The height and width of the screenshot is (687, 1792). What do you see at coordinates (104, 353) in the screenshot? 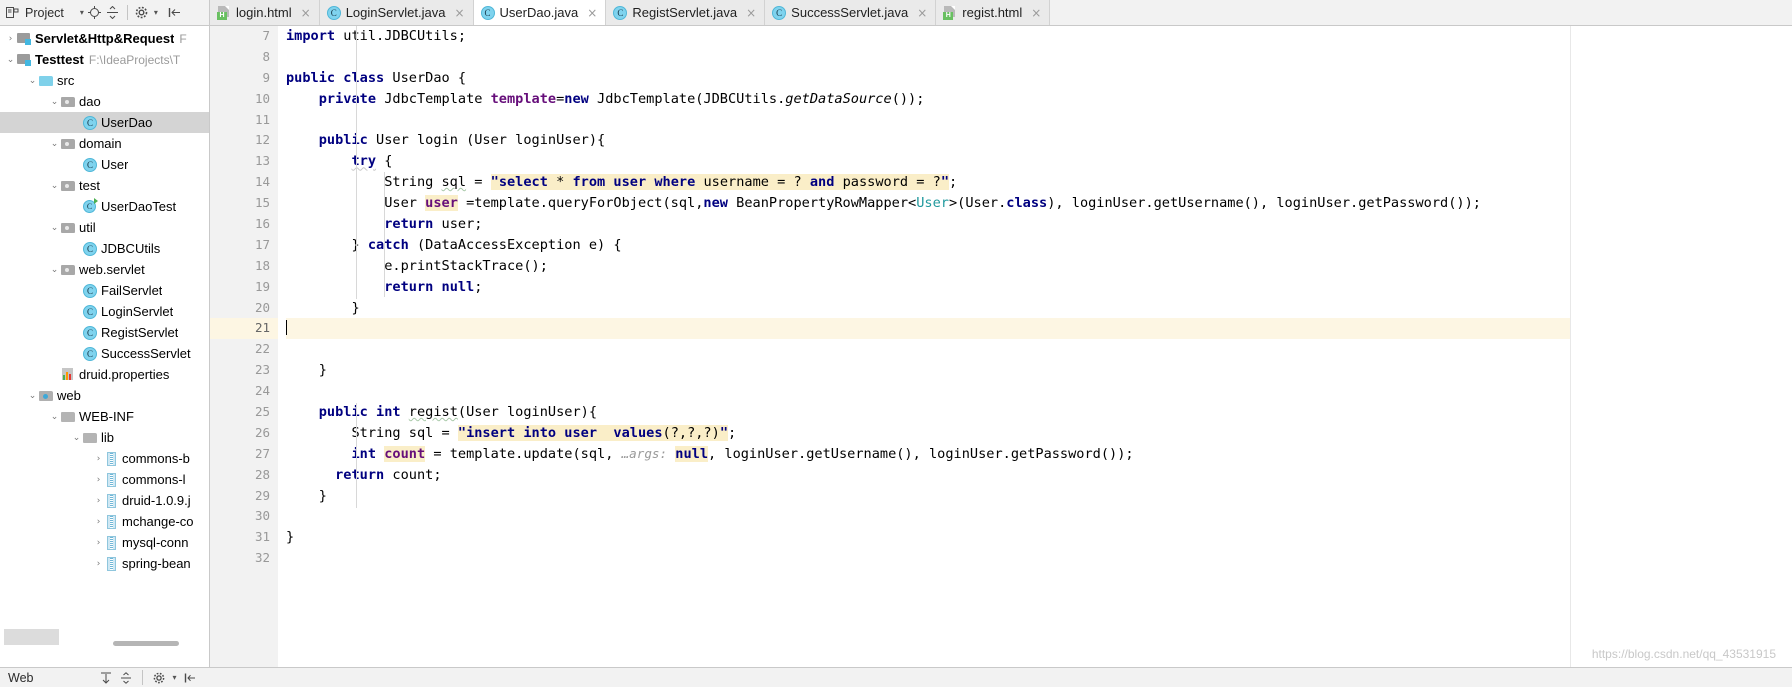
I see `tree-item-successservlet: C SuccessServlet` at bounding box center [104, 353].